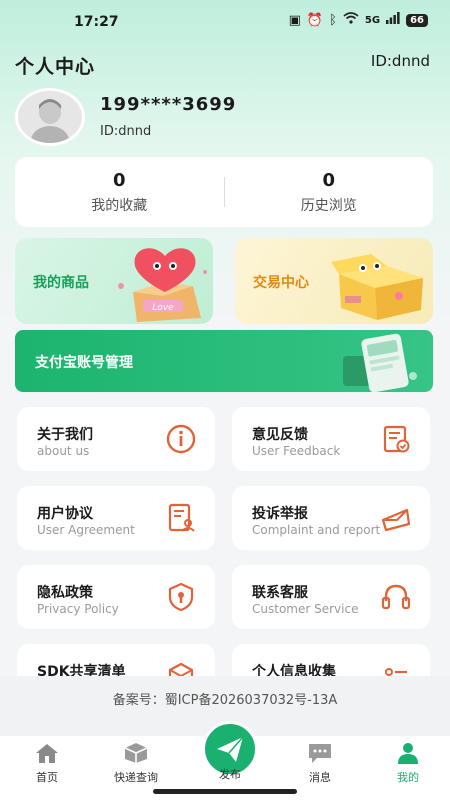 This screenshot has height=800, width=450. I want to click on shield-lock-icon, so click(181, 597).